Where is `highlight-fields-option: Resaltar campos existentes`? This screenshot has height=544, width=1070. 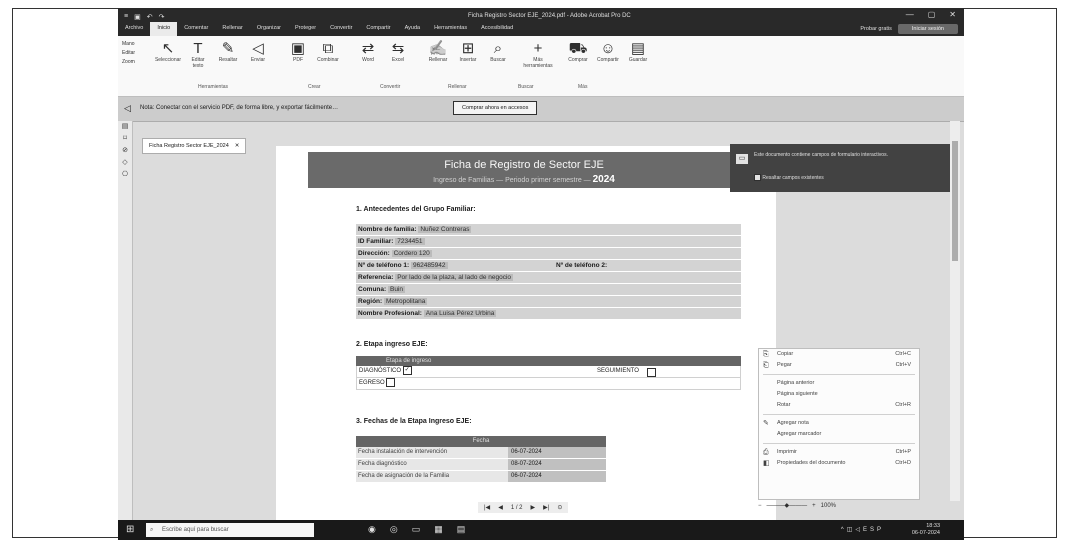
highlight-fields-option: Resaltar campos existentes is located at coordinates (789, 177).